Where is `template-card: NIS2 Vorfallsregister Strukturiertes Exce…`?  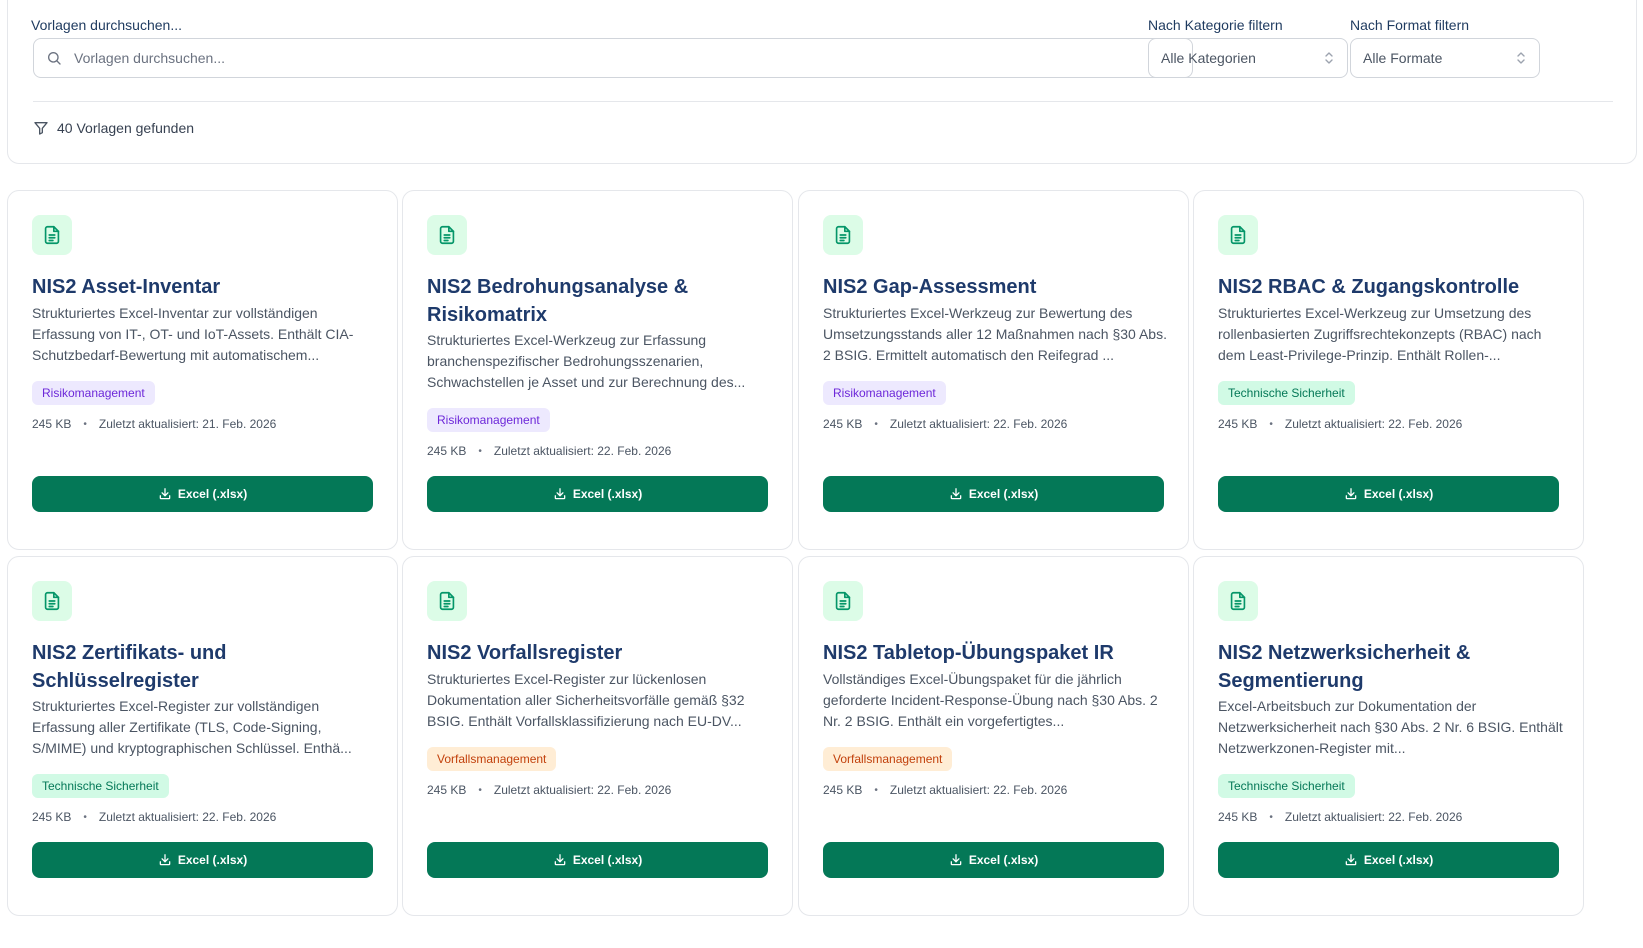 template-card: NIS2 Vorfallsregister Strukturiertes Exce… is located at coordinates (597, 736).